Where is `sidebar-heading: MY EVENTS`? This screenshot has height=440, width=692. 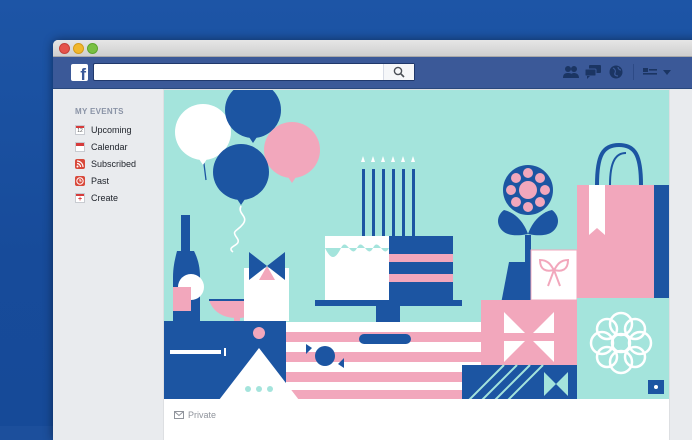 sidebar-heading: MY EVENTS is located at coordinates (99, 111).